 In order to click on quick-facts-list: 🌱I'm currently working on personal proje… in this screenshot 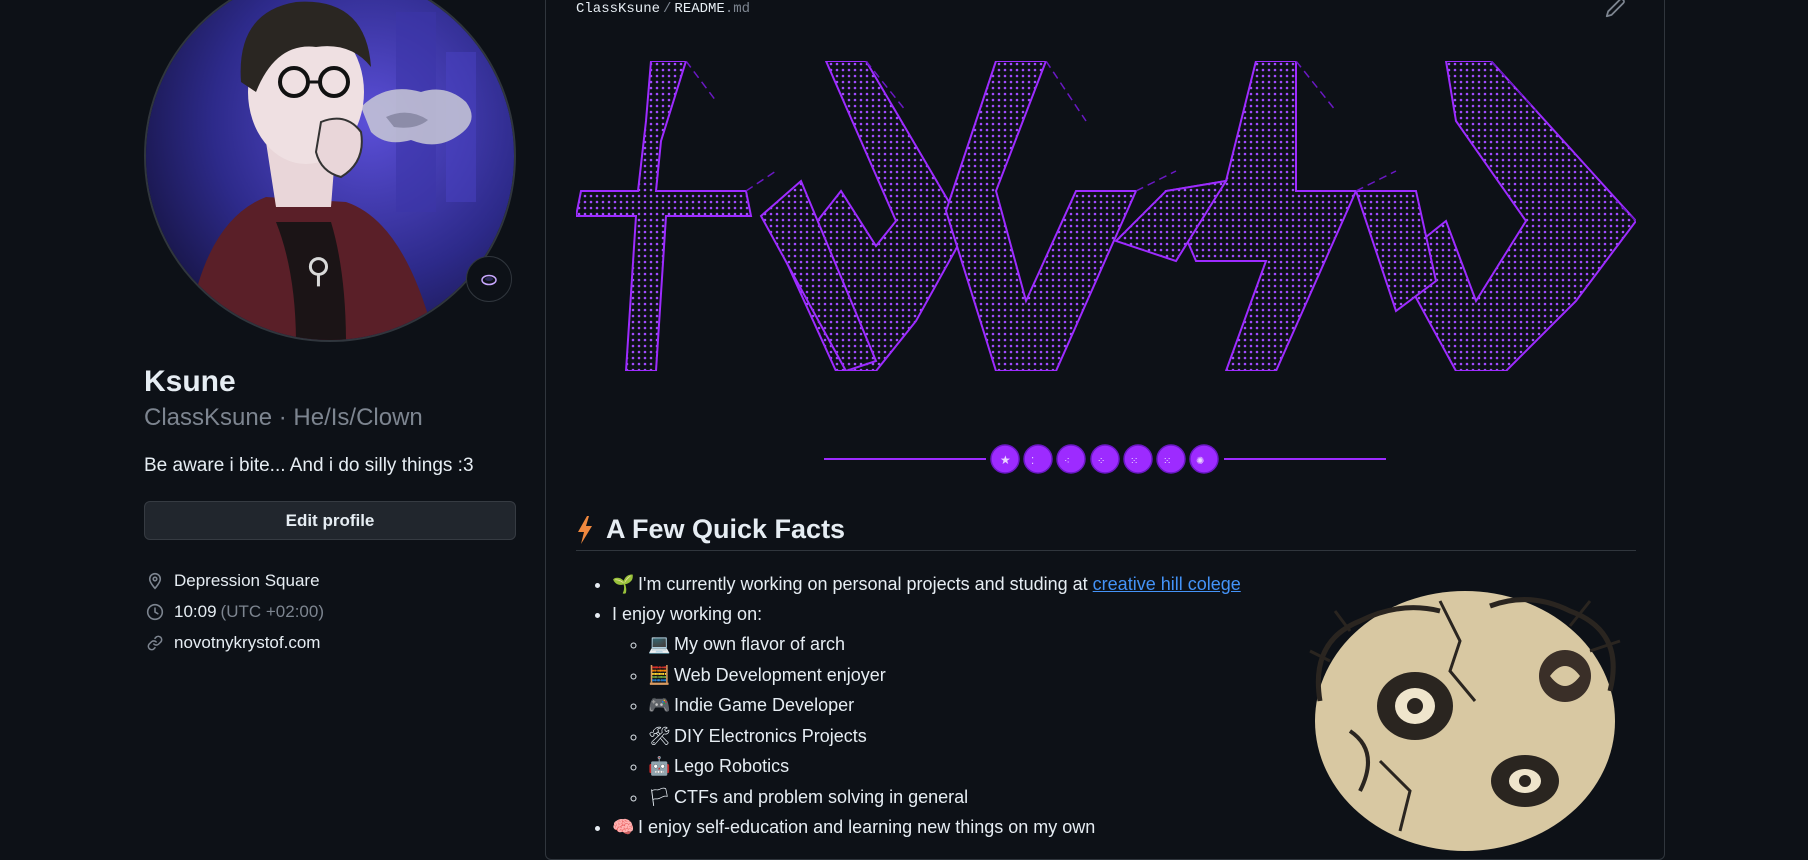, I will do `click(936, 705)`.